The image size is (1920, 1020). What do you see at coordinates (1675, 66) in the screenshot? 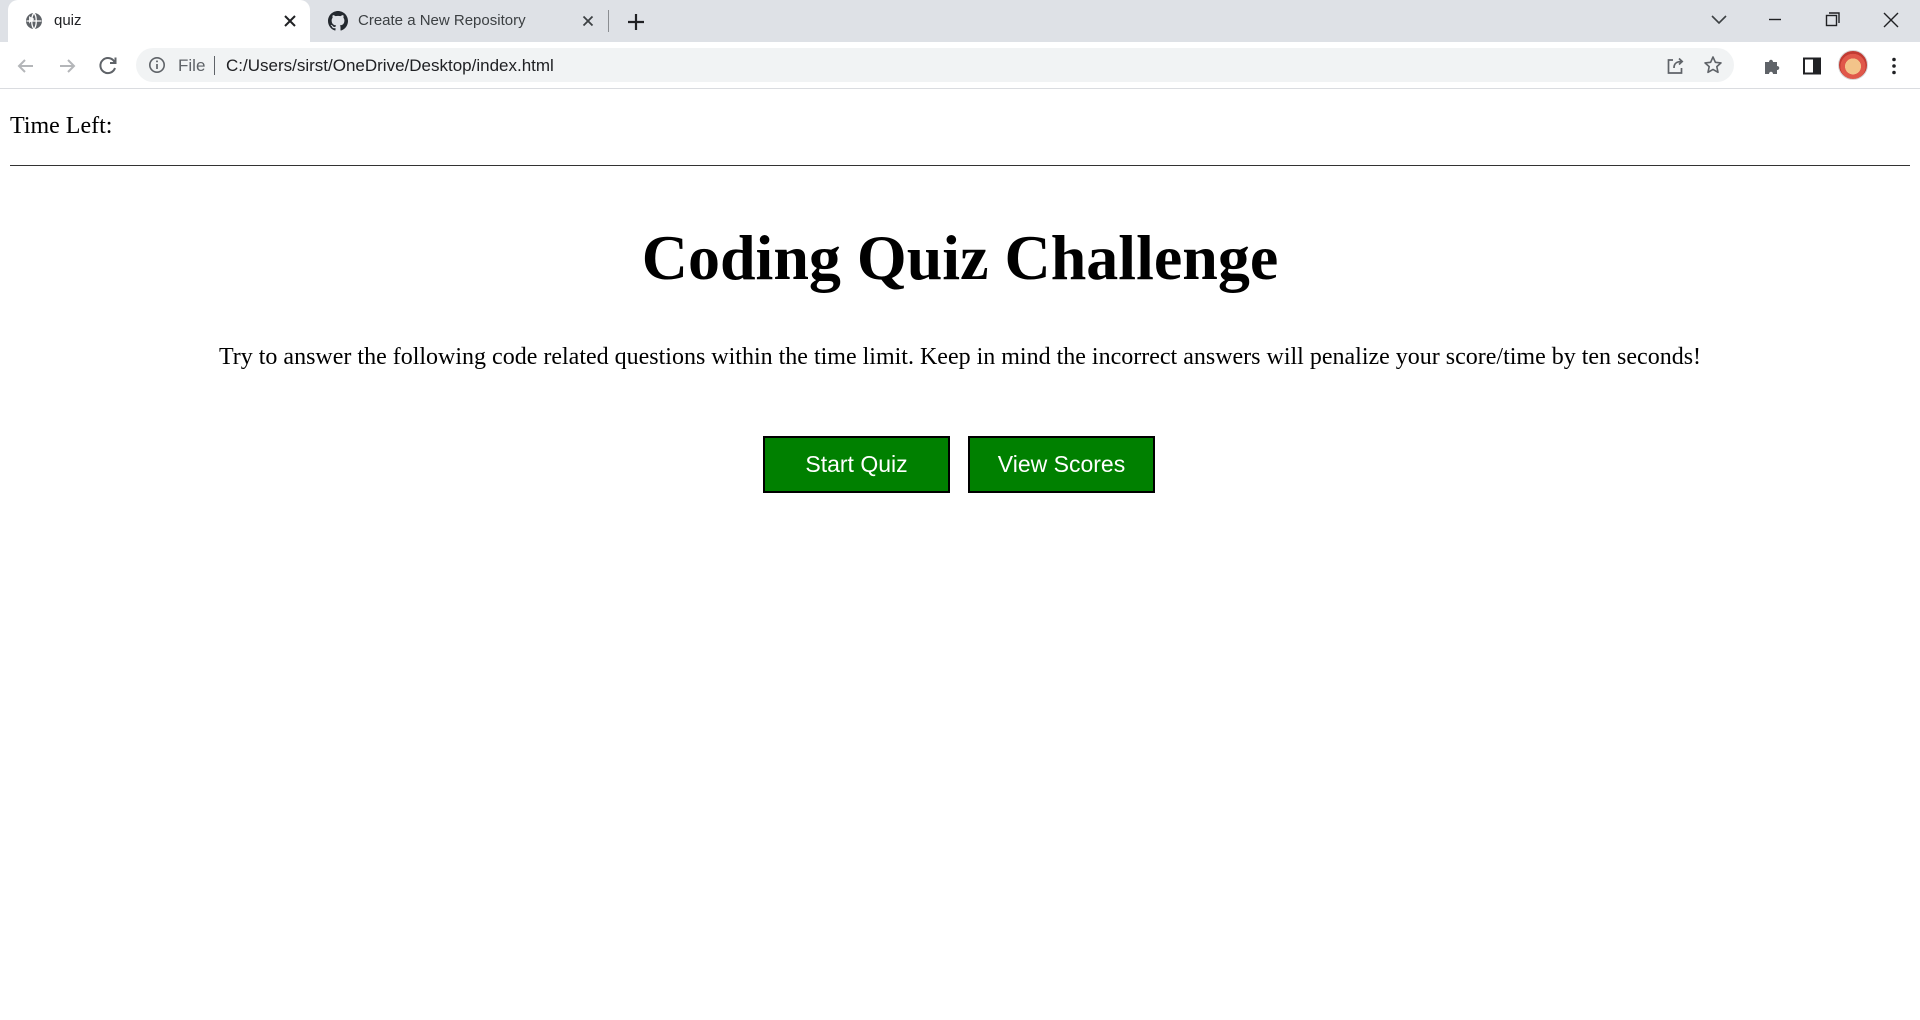
I see `share-icon` at bounding box center [1675, 66].